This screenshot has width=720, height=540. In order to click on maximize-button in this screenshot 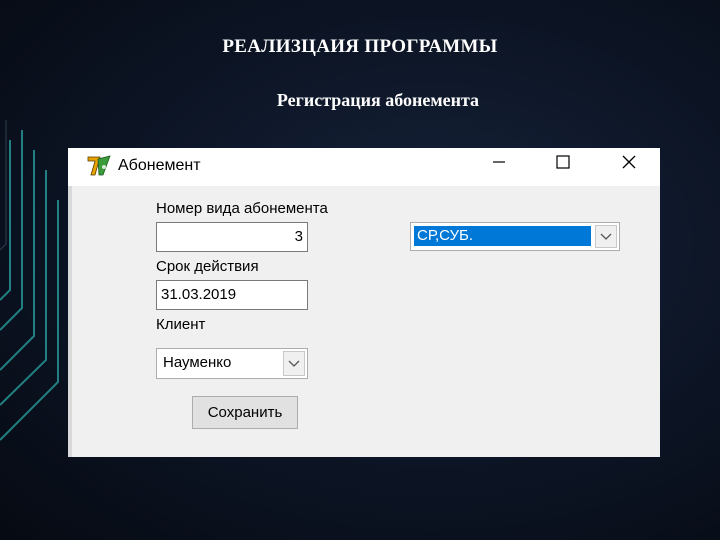, I will do `click(563, 164)`.